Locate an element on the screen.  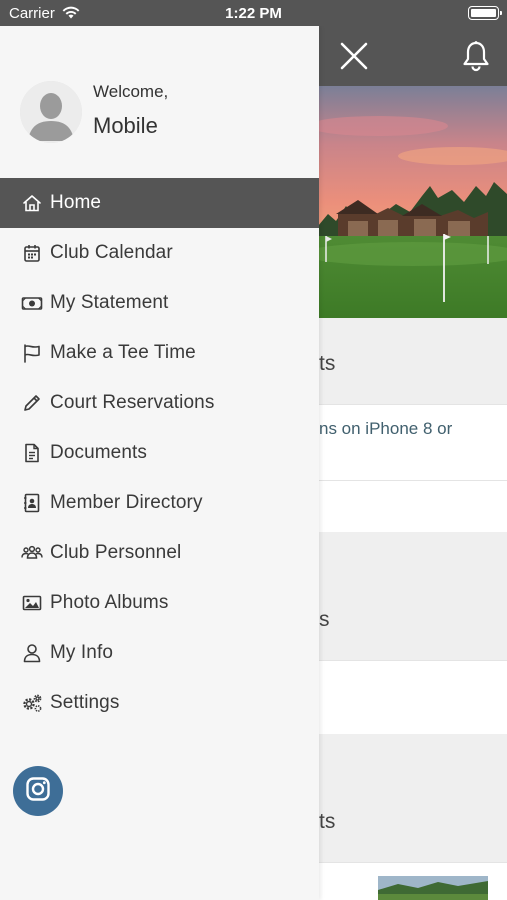
clock: 1:22 PM is located at coordinates (253, 13).